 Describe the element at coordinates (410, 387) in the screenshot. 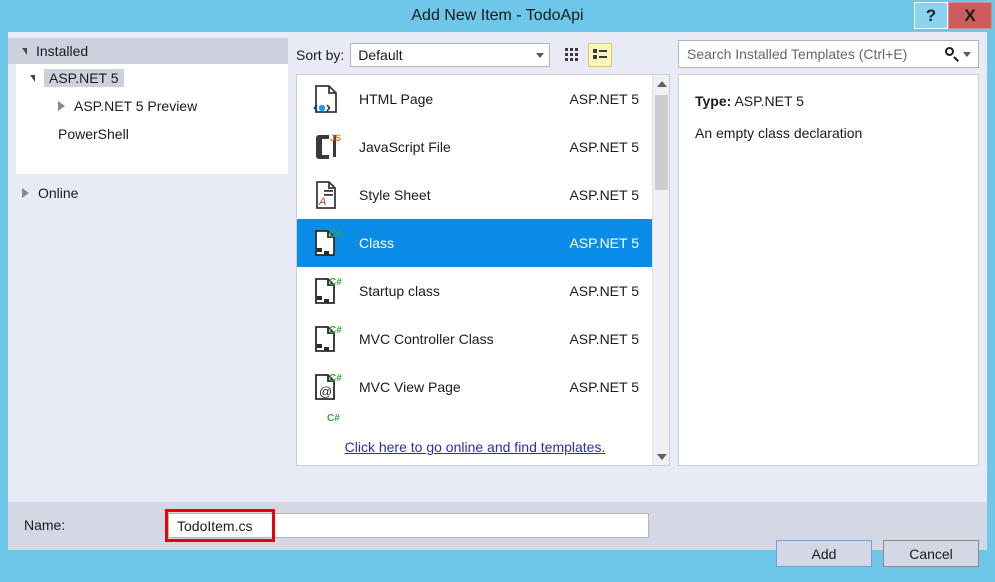

I see `list-item-name: MVC View Page` at that location.